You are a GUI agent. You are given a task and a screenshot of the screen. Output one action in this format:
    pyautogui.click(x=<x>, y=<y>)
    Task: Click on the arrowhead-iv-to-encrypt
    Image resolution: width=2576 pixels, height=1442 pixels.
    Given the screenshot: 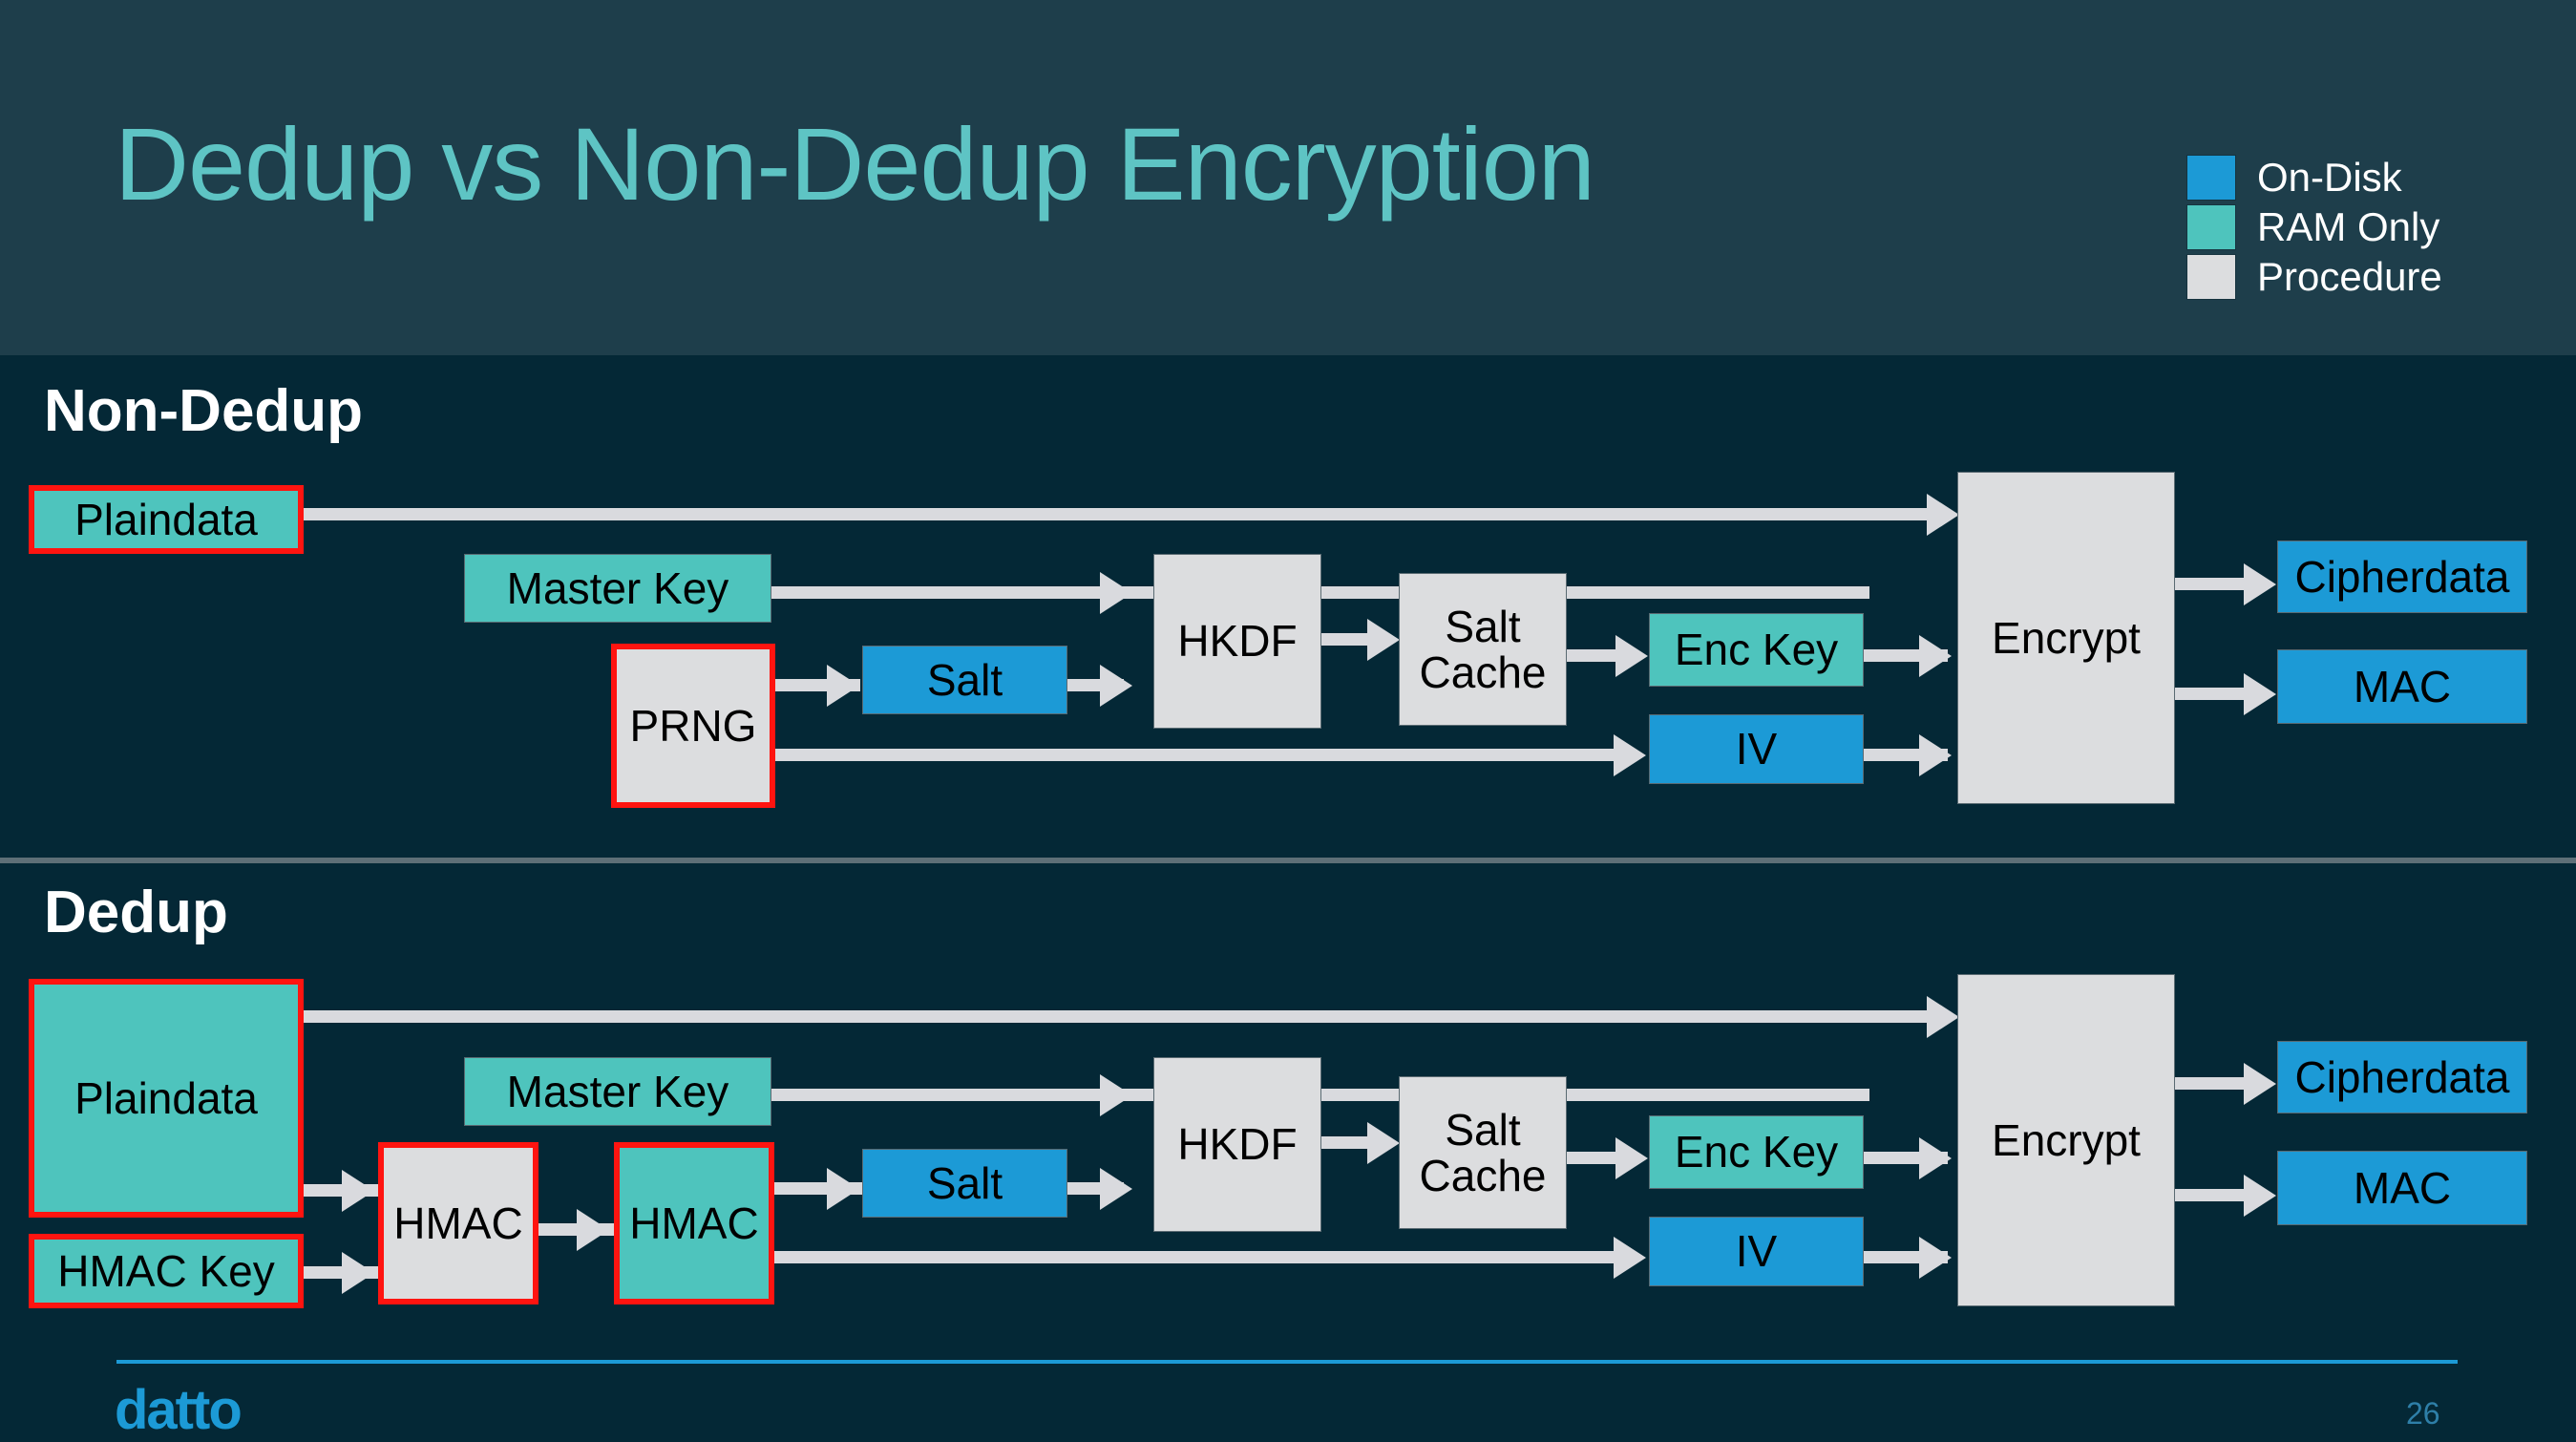 What is the action you would take?
    pyautogui.click(x=1935, y=755)
    